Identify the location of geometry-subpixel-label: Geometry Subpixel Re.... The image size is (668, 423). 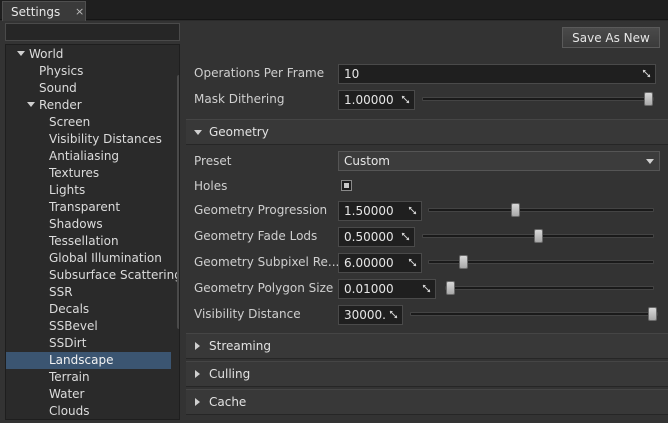
(267, 262).